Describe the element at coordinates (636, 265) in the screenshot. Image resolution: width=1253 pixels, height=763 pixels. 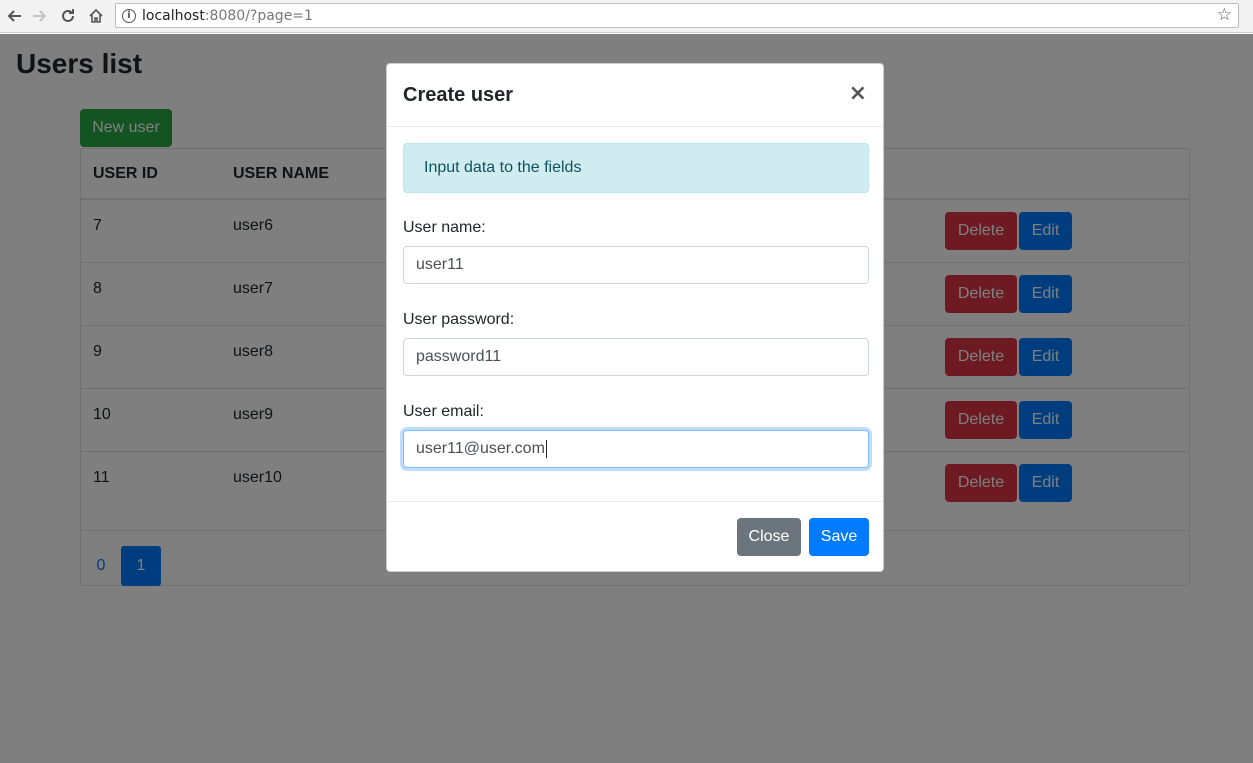
I see `user-name-input: user11` at that location.